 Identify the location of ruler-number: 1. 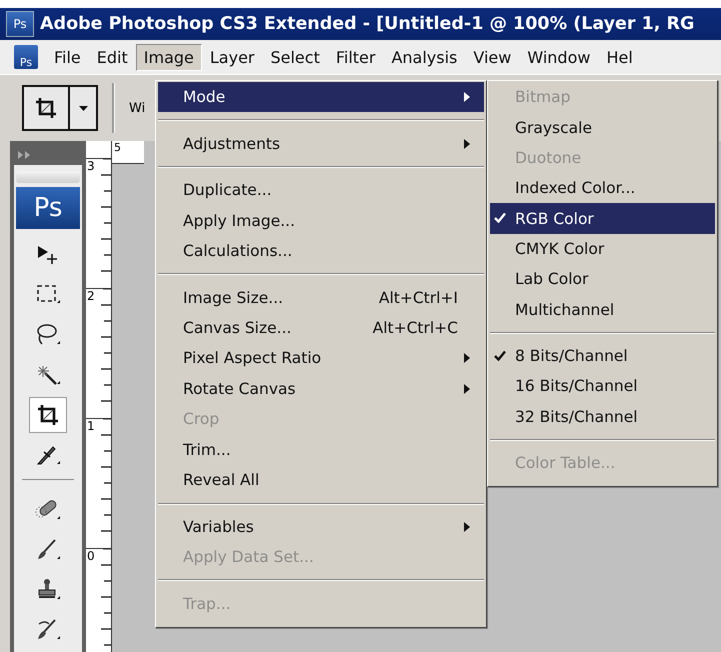
(90, 427).